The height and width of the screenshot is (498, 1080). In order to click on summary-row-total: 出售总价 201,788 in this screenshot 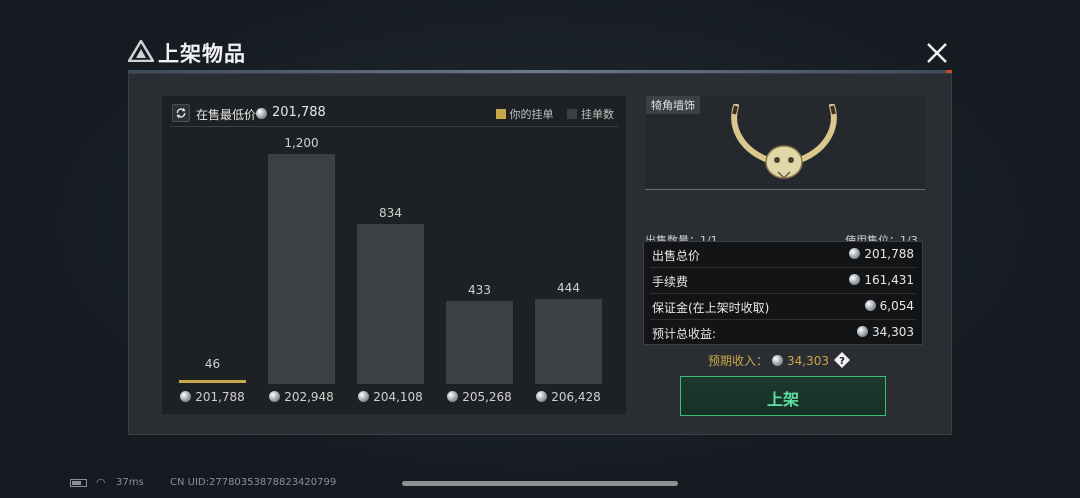, I will do `click(783, 254)`.